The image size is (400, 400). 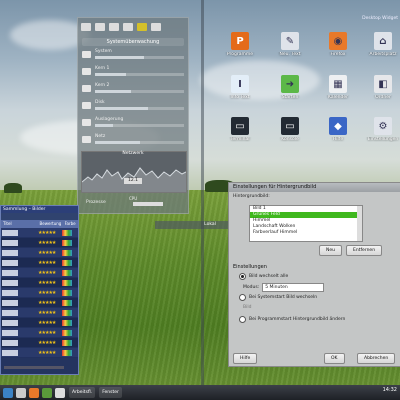 I want to click on ok-button: OK, so click(x=334, y=358).